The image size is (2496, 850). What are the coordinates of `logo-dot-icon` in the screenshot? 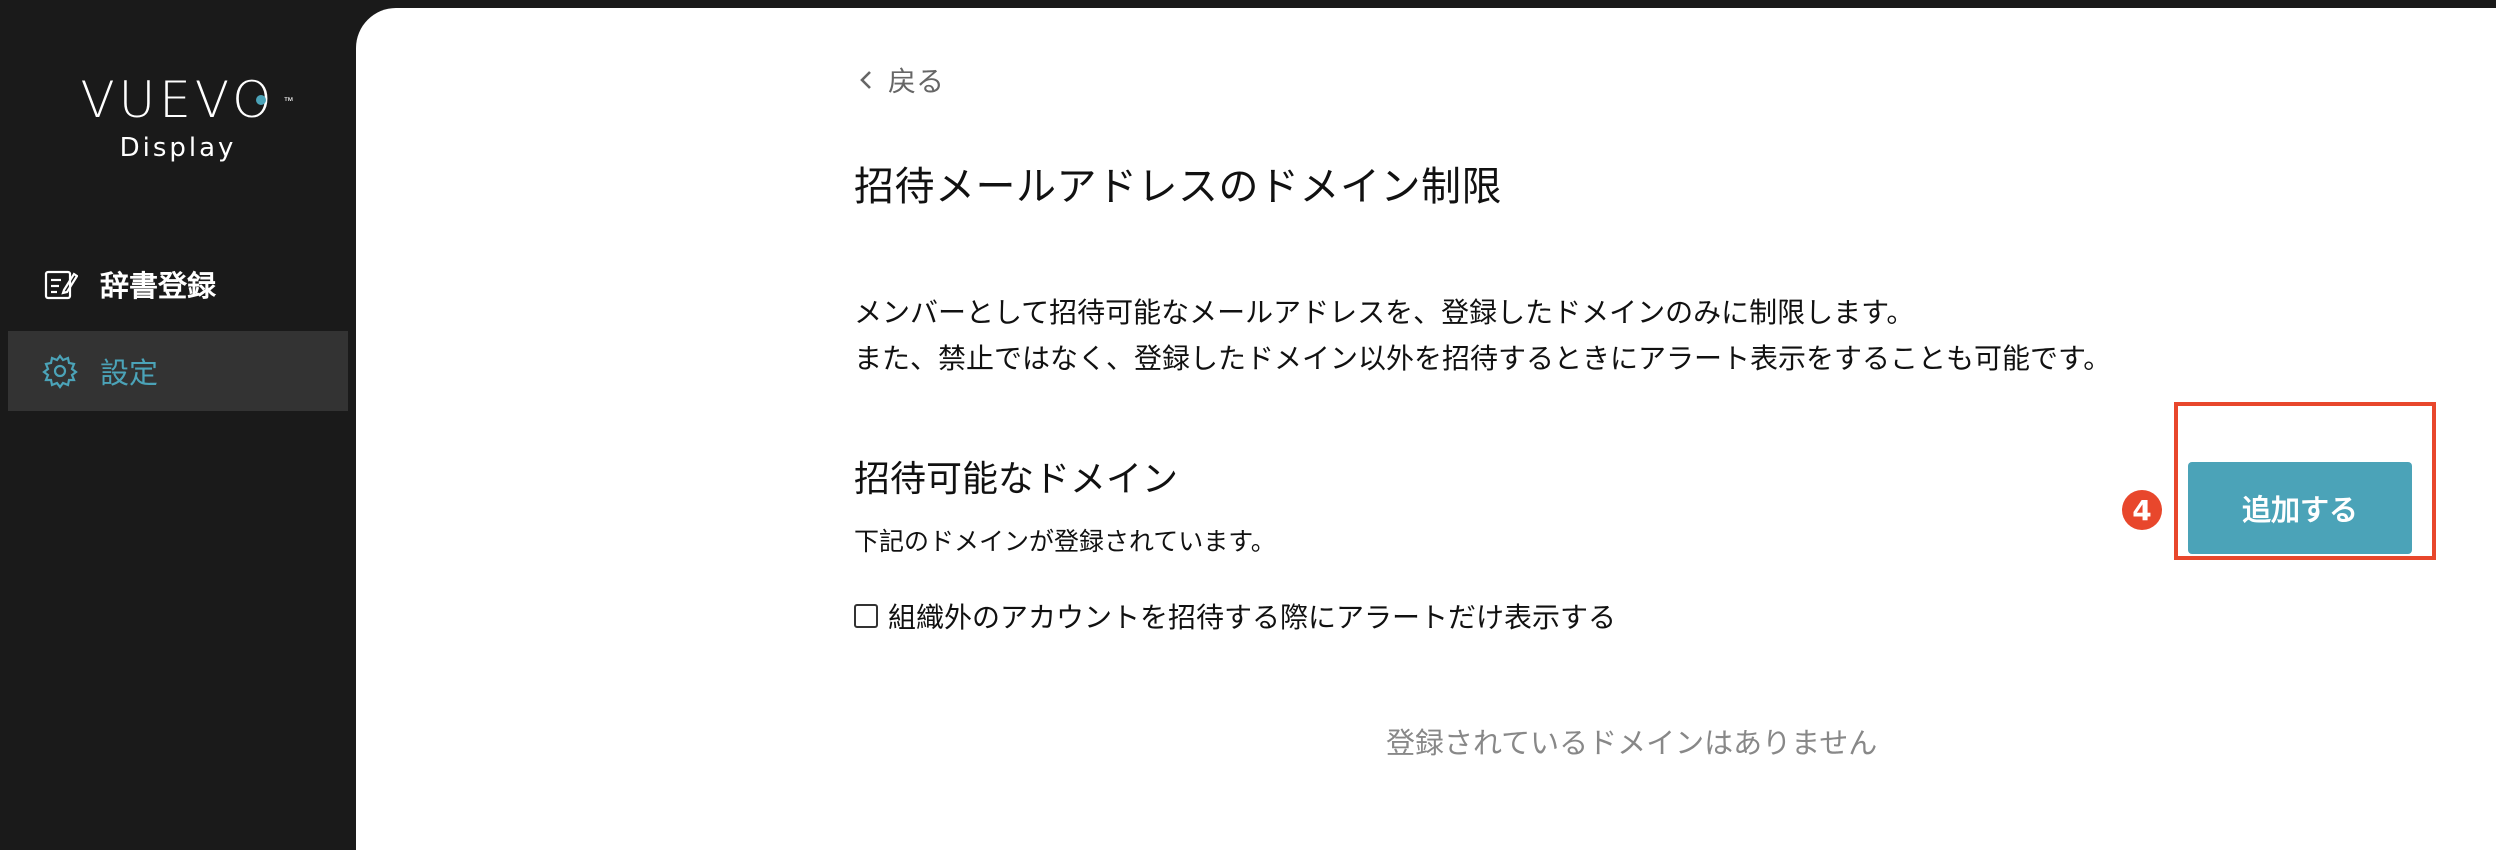 It's located at (260, 100).